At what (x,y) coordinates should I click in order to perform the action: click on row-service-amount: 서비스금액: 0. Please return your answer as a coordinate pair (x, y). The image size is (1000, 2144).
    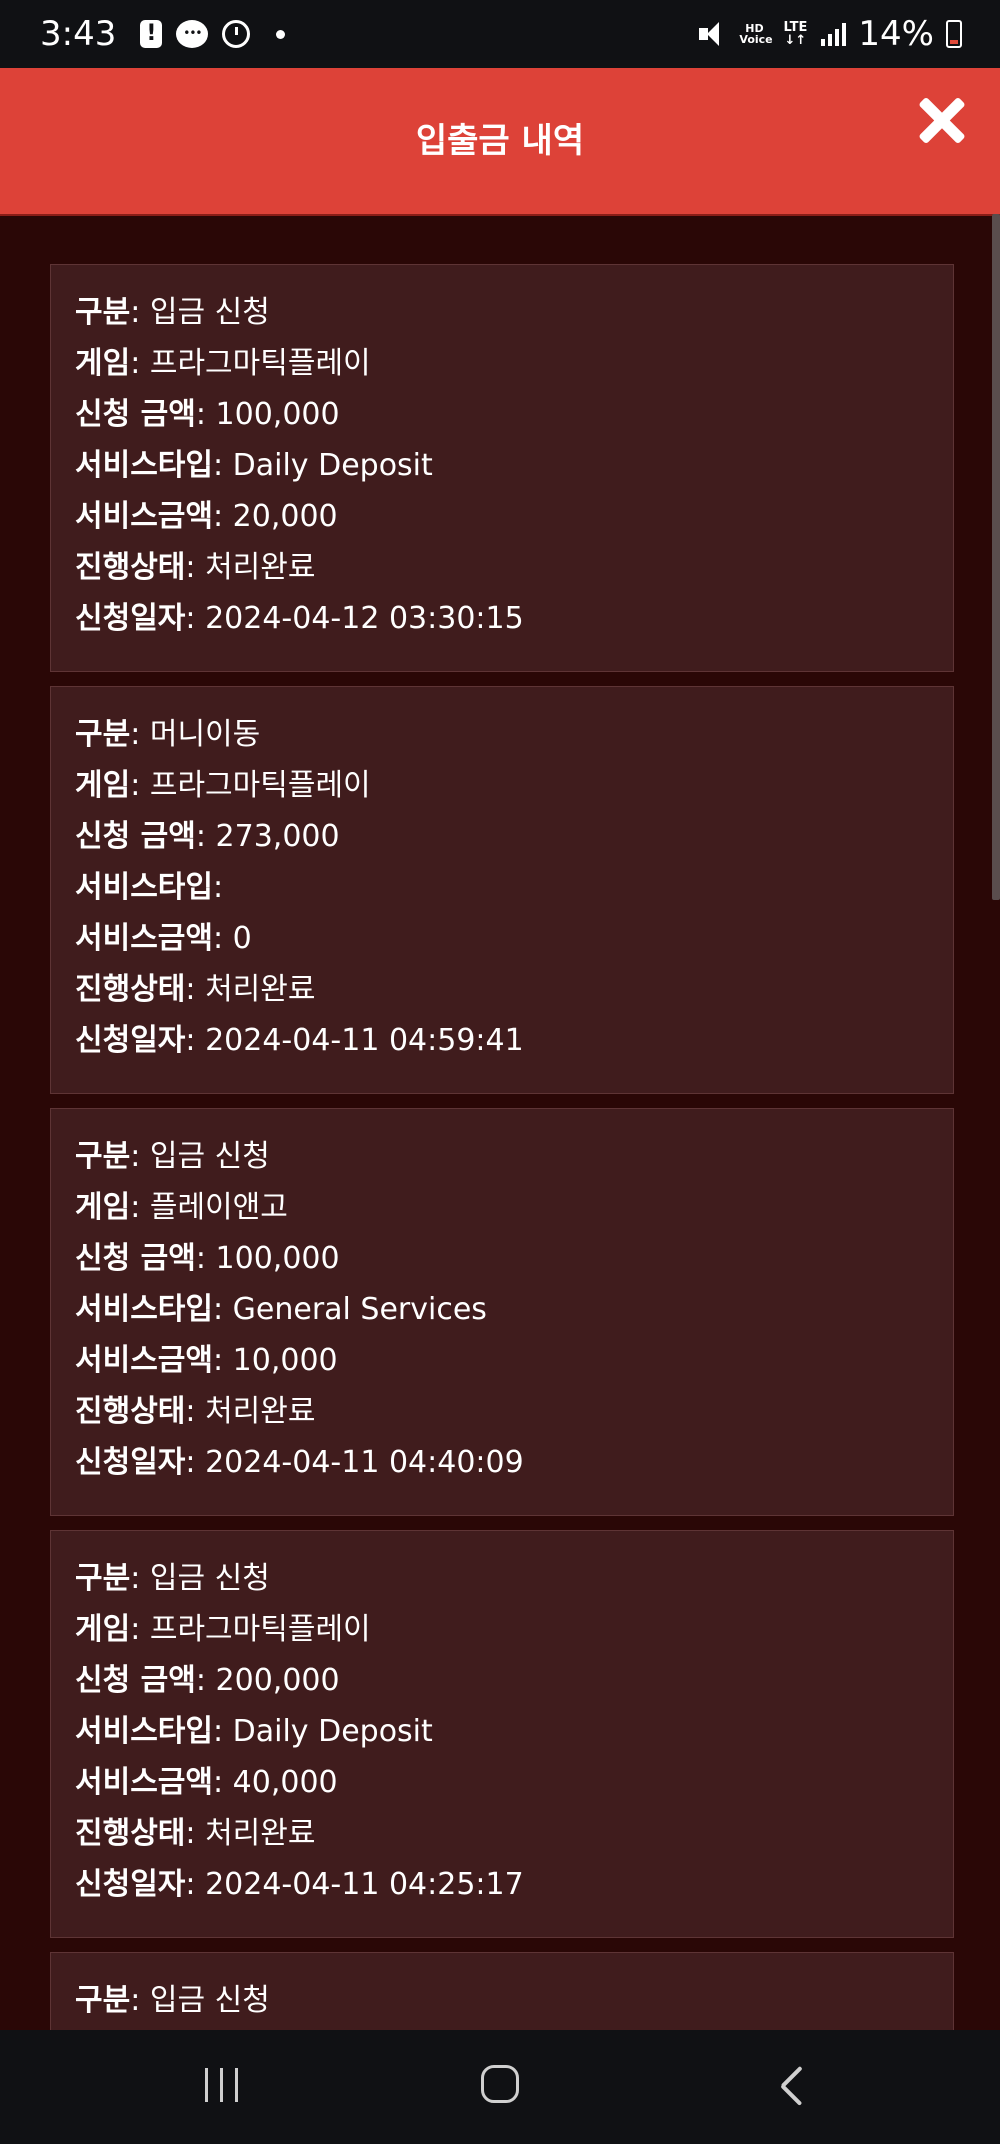
    Looking at the image, I should click on (163, 938).